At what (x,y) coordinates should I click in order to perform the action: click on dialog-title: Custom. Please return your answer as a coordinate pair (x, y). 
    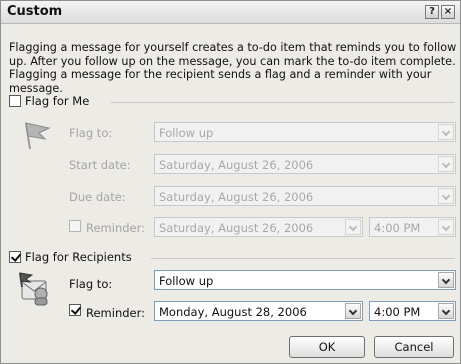
    Looking at the image, I should click on (35, 11).